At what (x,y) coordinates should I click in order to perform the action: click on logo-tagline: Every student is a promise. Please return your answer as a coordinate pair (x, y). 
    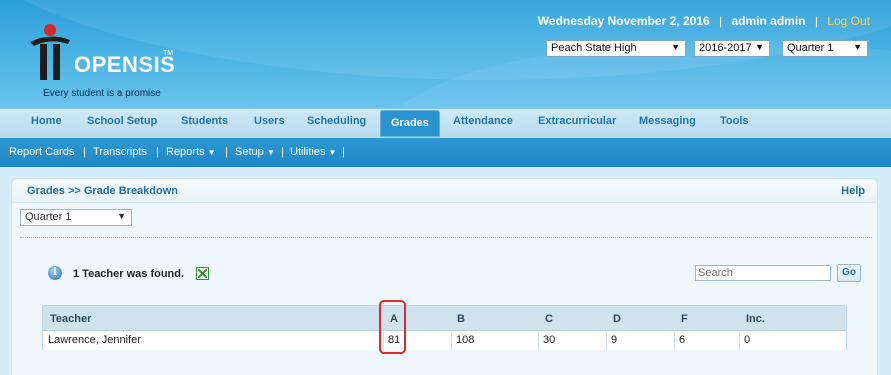
    Looking at the image, I should click on (102, 93).